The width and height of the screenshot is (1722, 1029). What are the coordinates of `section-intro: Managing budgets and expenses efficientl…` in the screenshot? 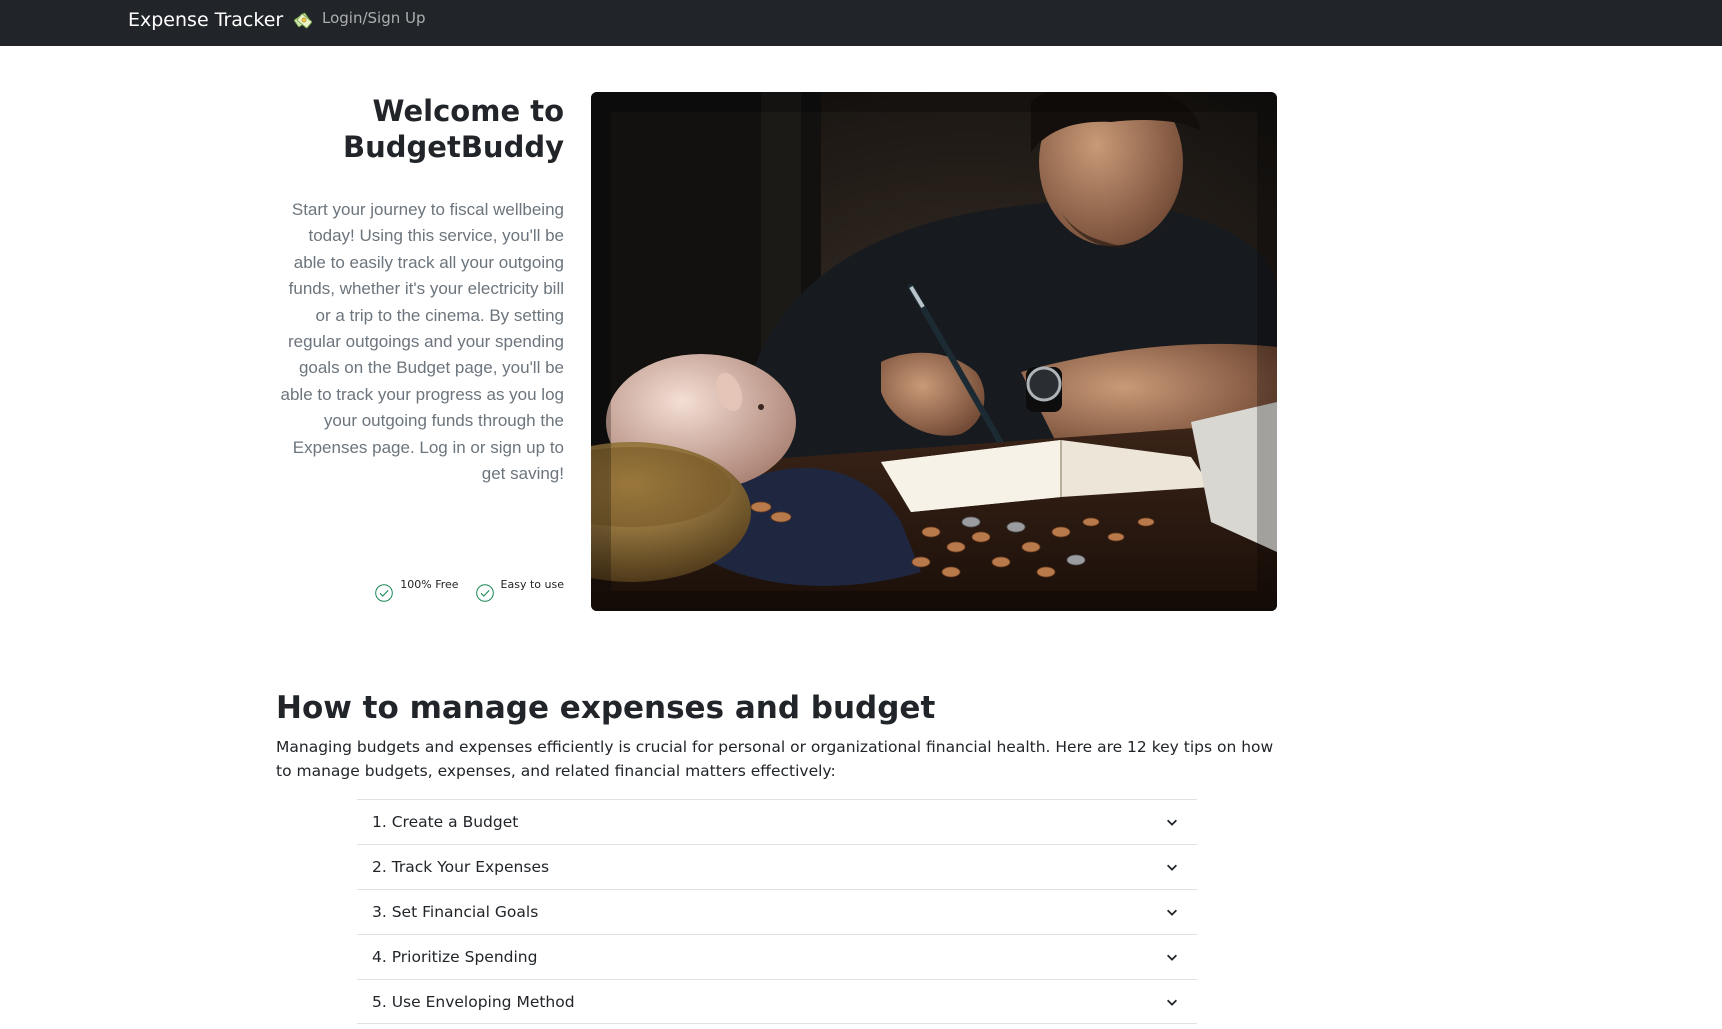 It's located at (775, 759).